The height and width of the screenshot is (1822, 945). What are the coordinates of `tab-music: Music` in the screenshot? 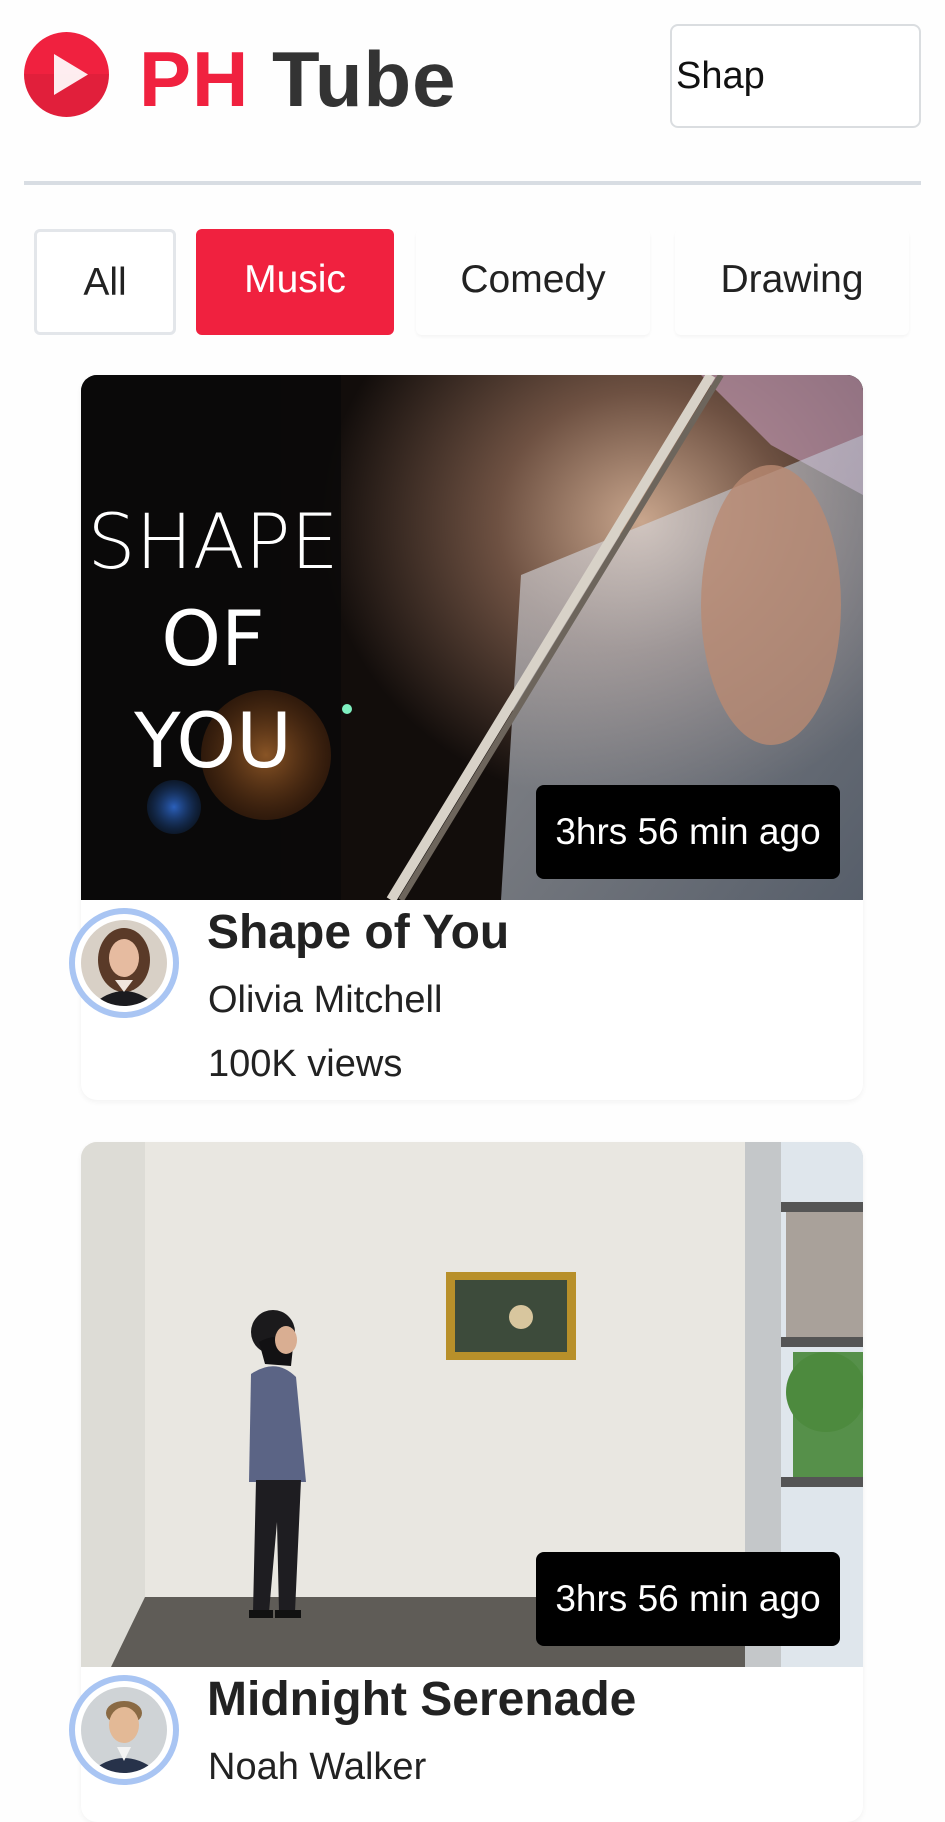 It's located at (295, 282).